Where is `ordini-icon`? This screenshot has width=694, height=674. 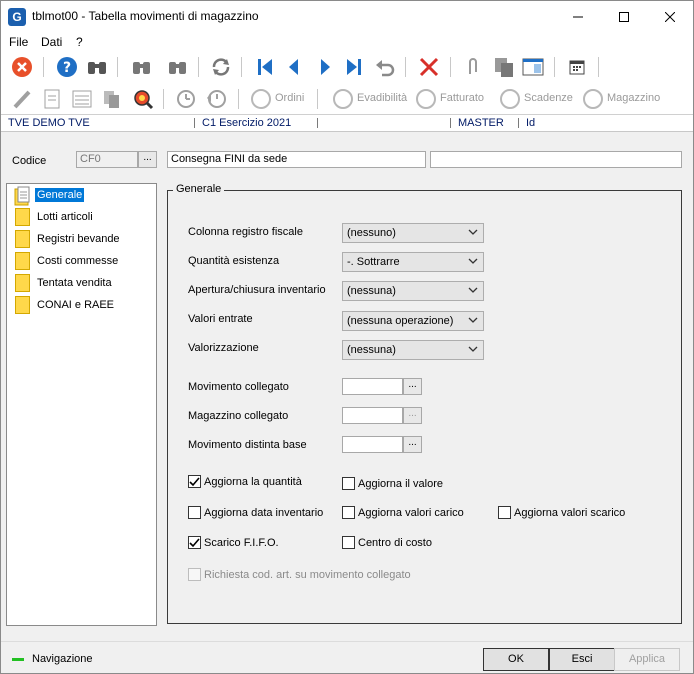
ordini-icon is located at coordinates (261, 99).